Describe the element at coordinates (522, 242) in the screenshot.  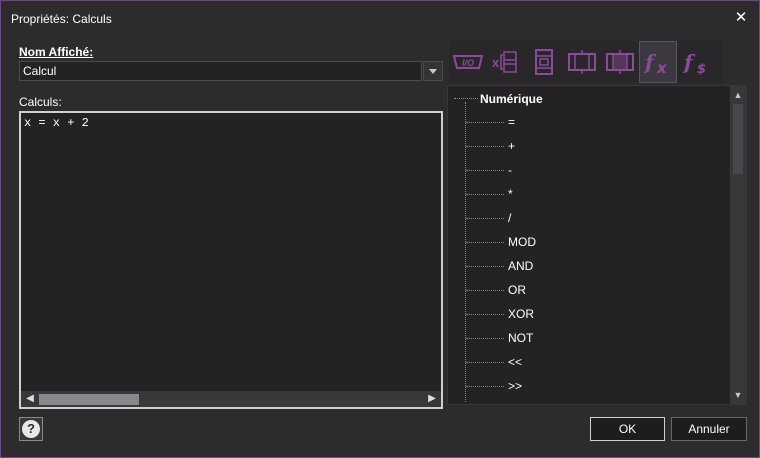
I see `tree-item-label: MOD` at that location.